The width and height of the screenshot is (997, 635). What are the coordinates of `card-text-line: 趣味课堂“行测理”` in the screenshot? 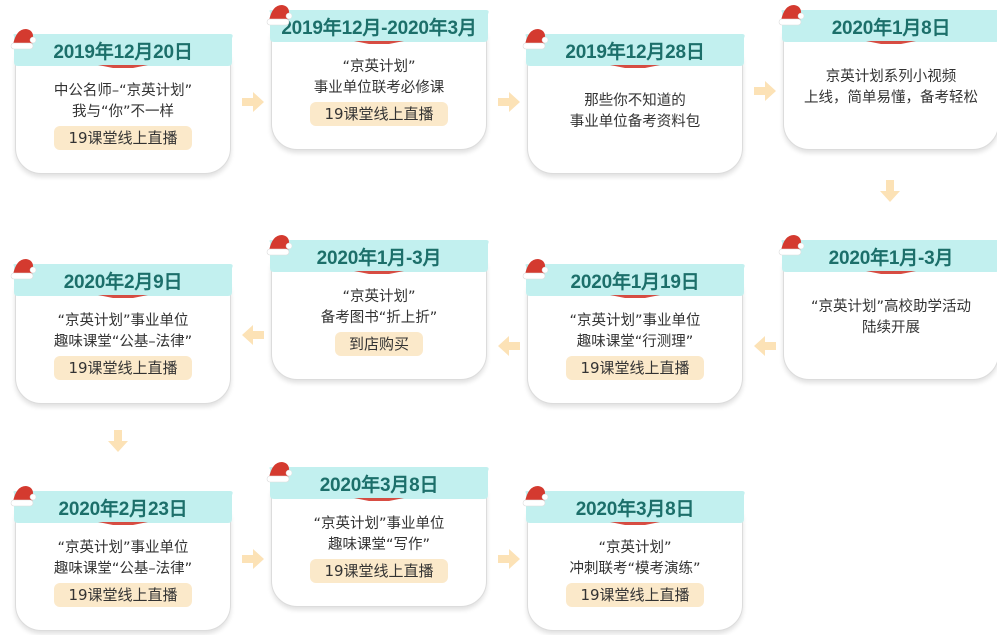 It's located at (635, 342).